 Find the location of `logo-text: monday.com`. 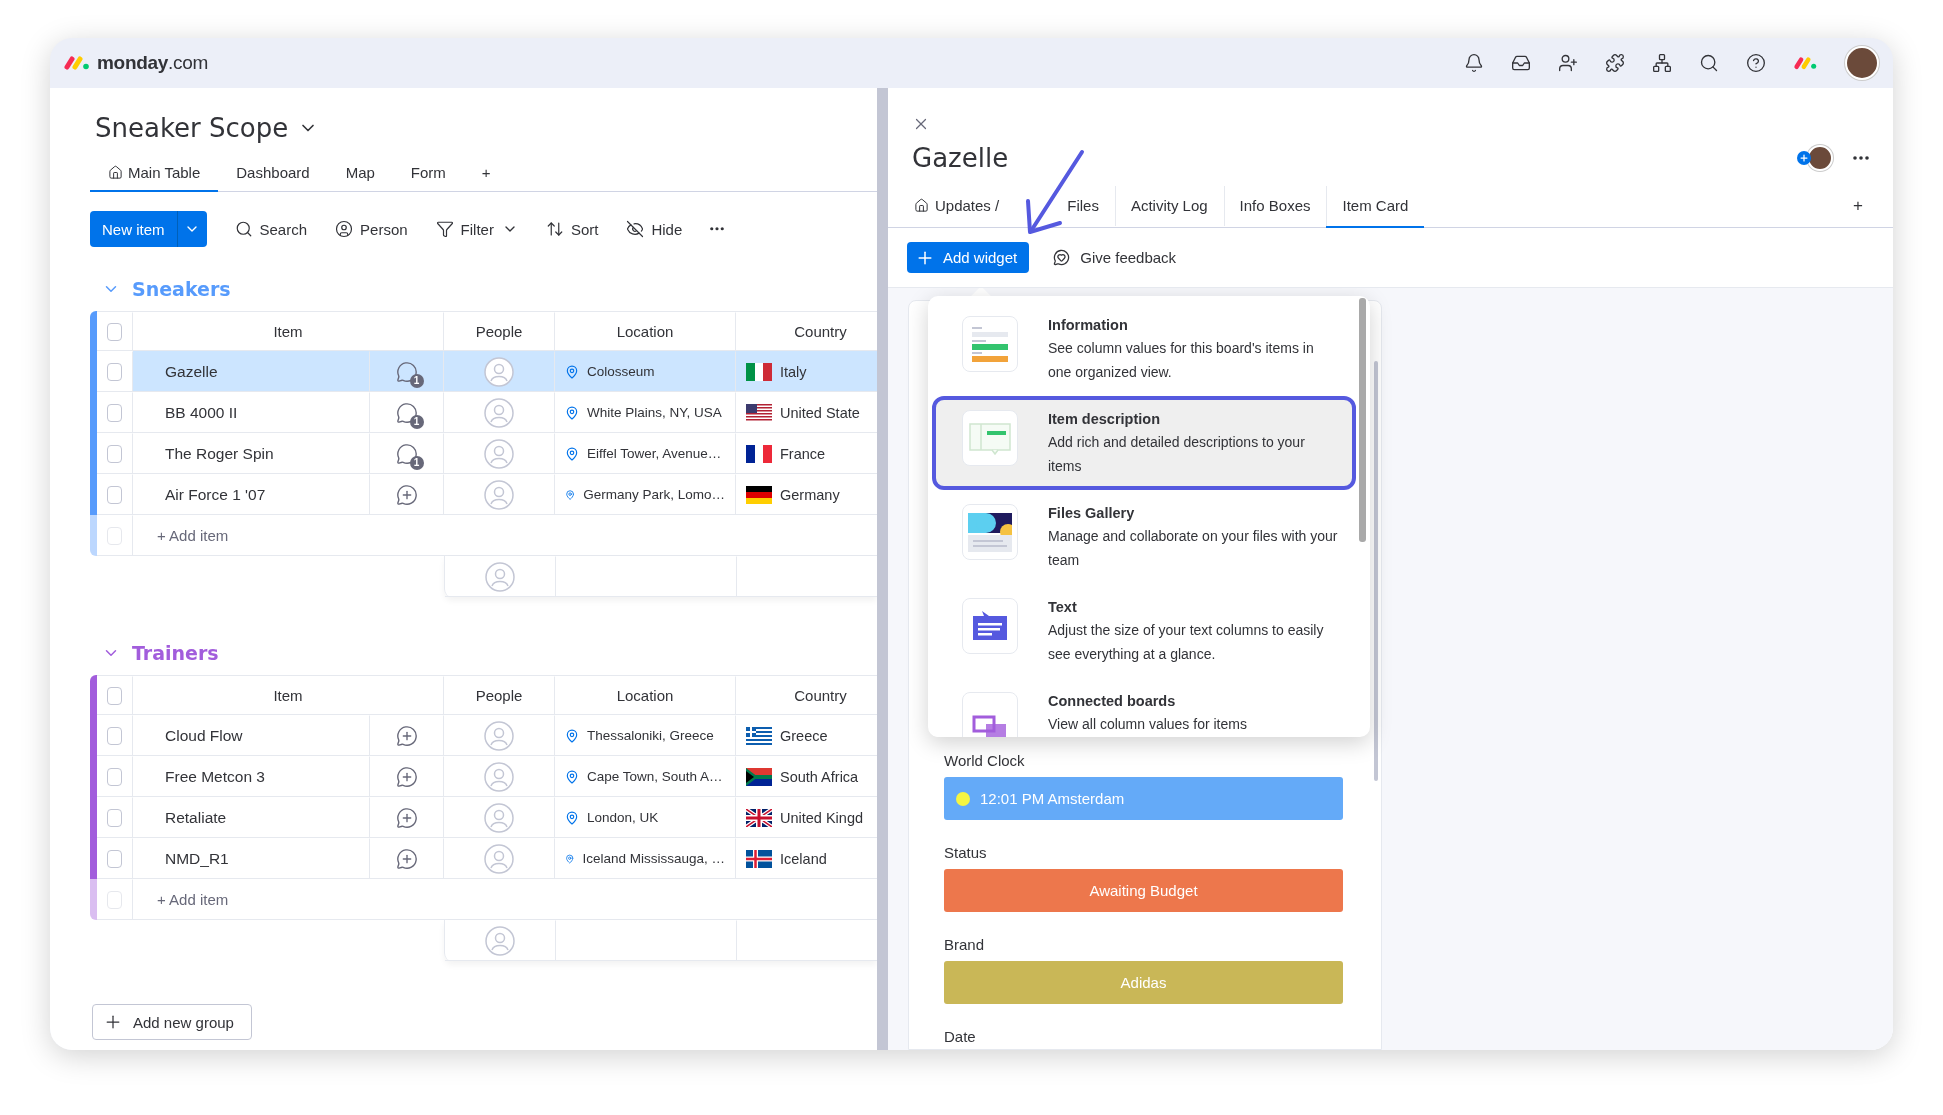

logo-text: monday.com is located at coordinates (153, 63).